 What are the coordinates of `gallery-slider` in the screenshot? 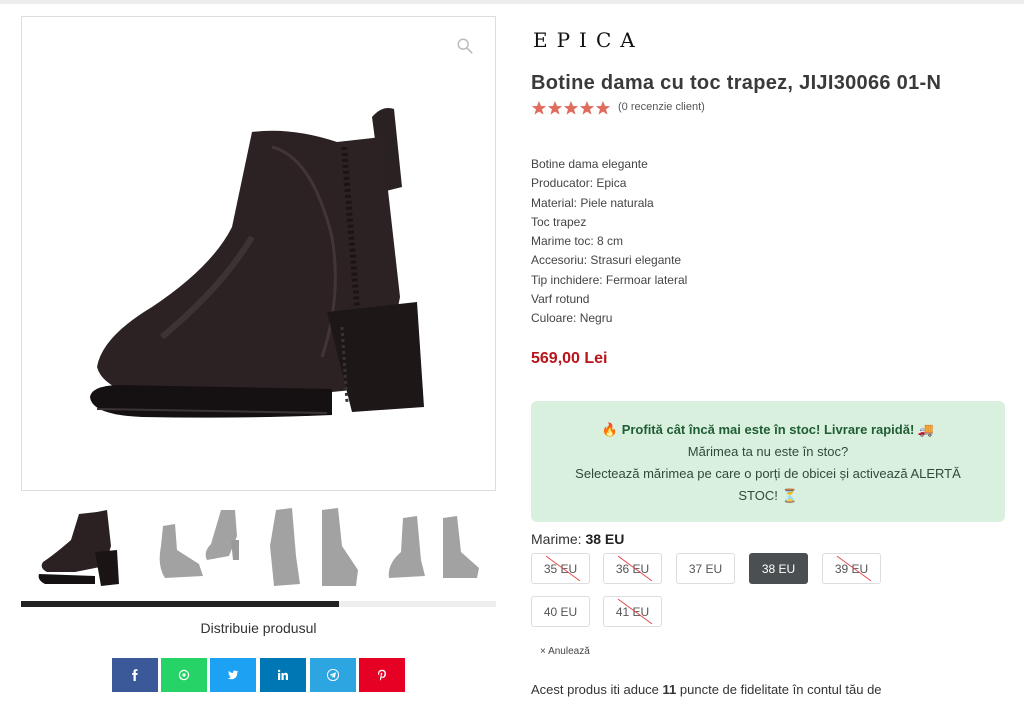 It's located at (258, 604).